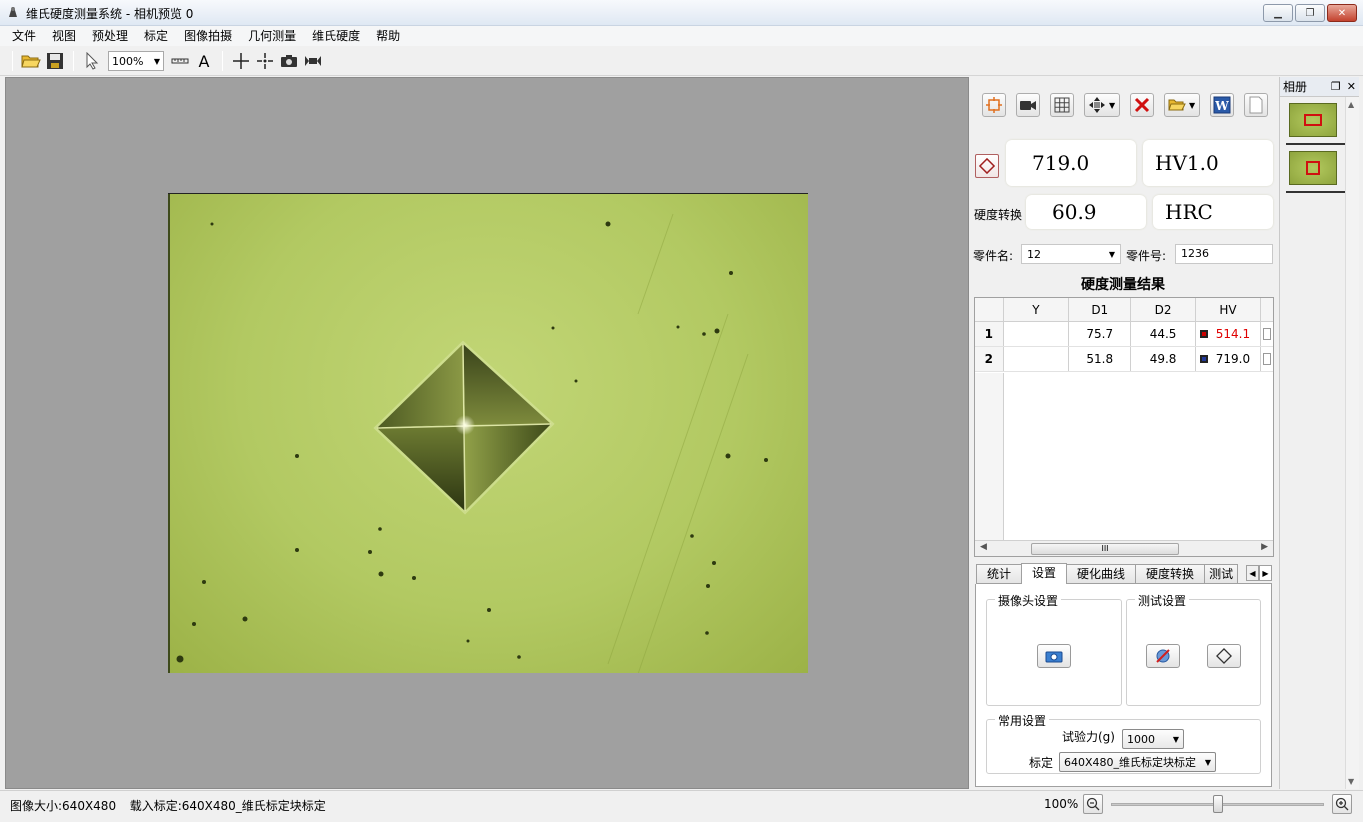  What do you see at coordinates (313, 61) in the screenshot?
I see `video-button` at bounding box center [313, 61].